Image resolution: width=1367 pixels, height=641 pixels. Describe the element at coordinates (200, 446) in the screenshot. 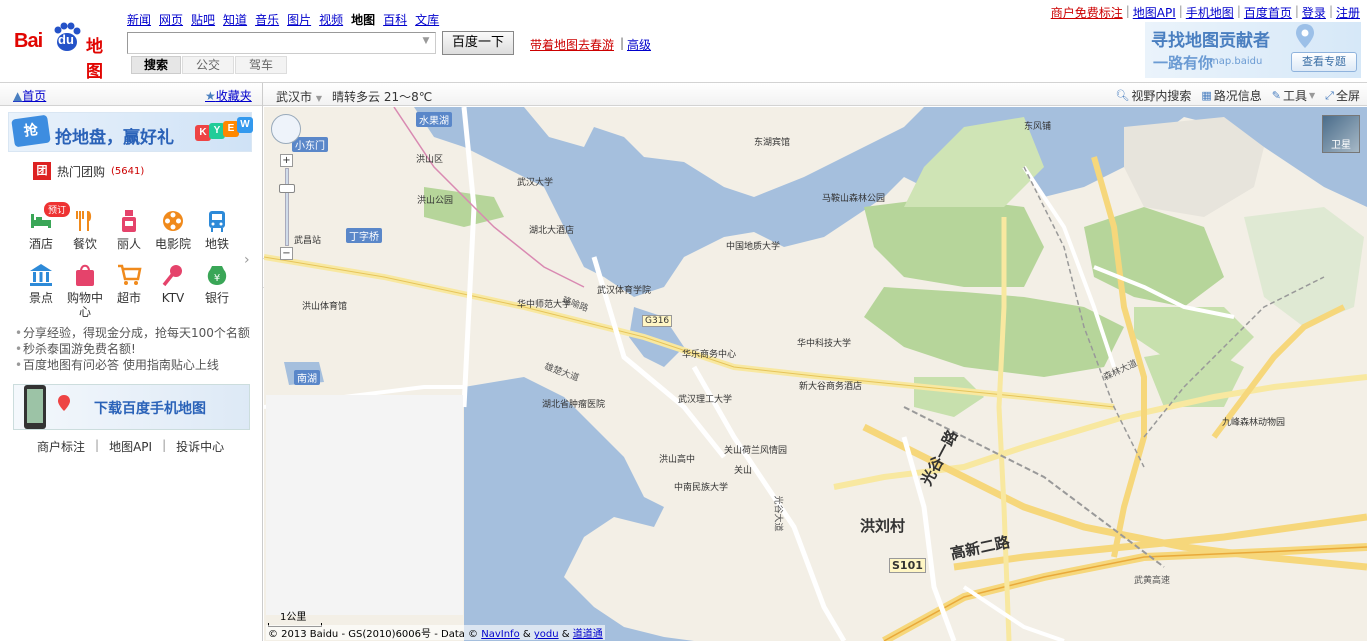

I see `complaint-link: 投诉中心` at that location.